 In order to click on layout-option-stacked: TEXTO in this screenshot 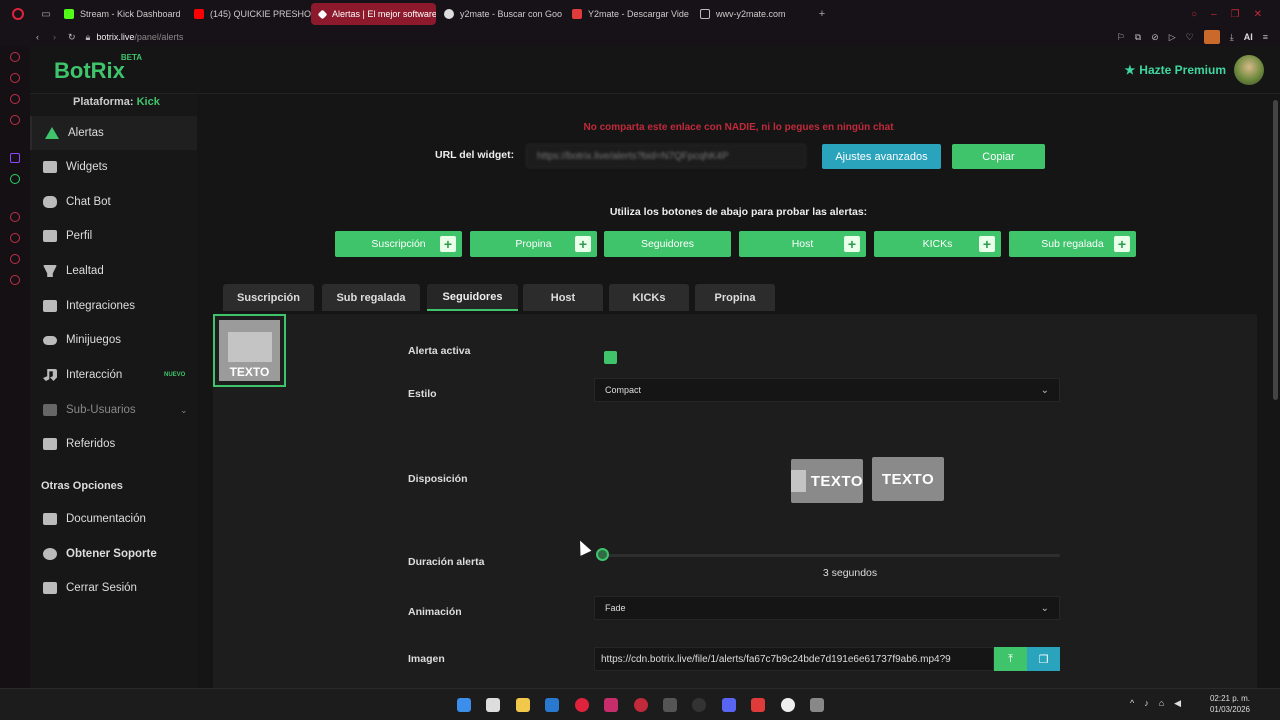, I will do `click(249, 350)`.